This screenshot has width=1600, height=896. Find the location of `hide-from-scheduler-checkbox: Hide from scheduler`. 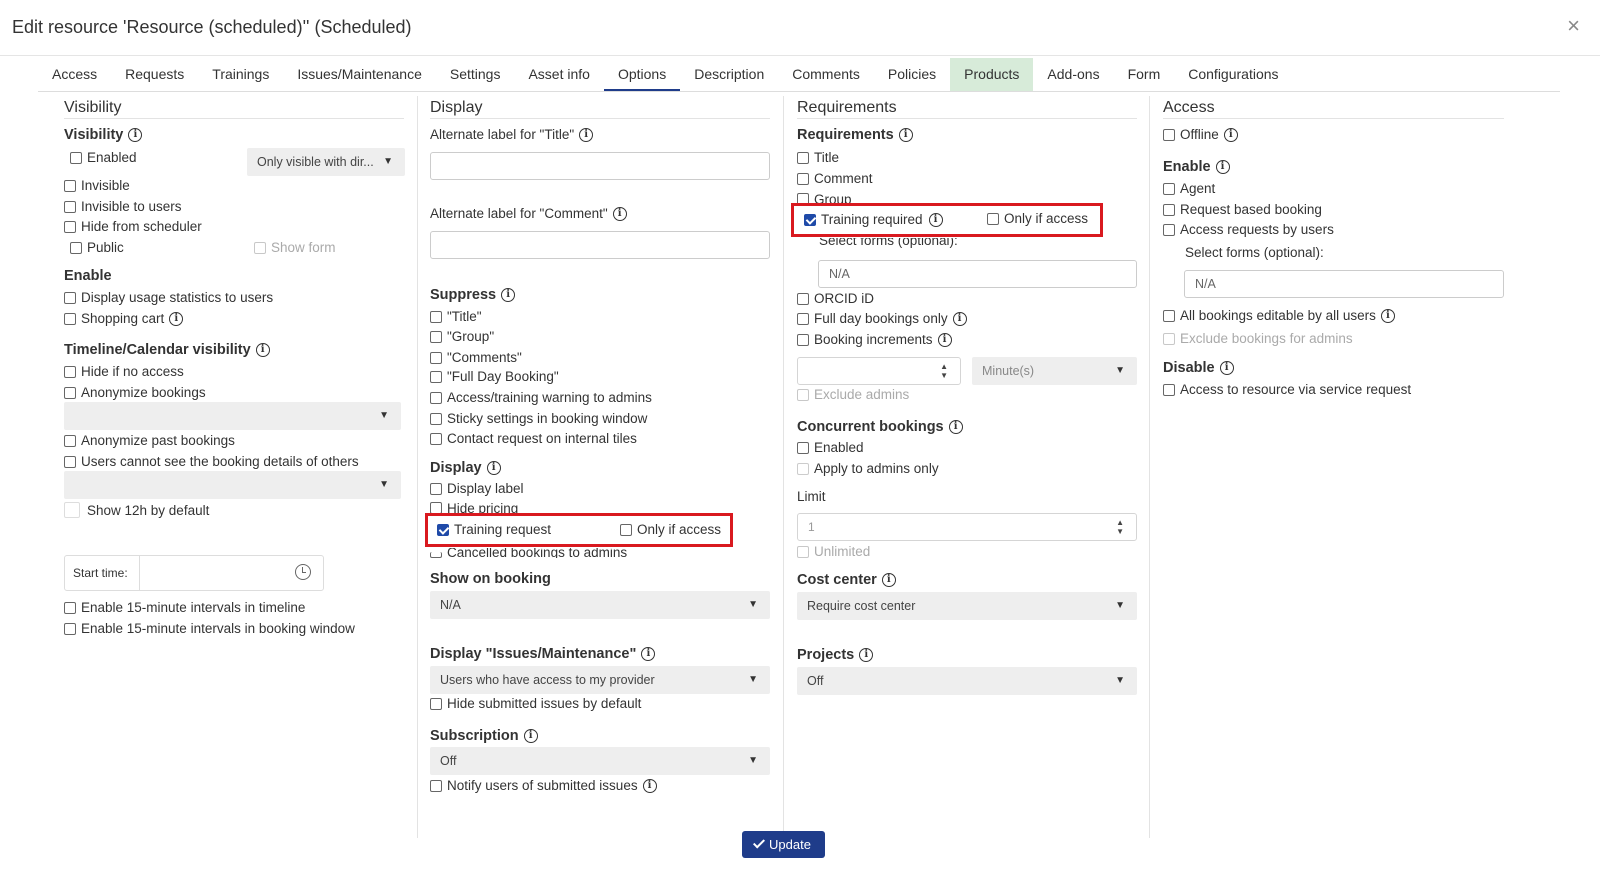

hide-from-scheduler-checkbox: Hide from scheduler is located at coordinates (133, 226).